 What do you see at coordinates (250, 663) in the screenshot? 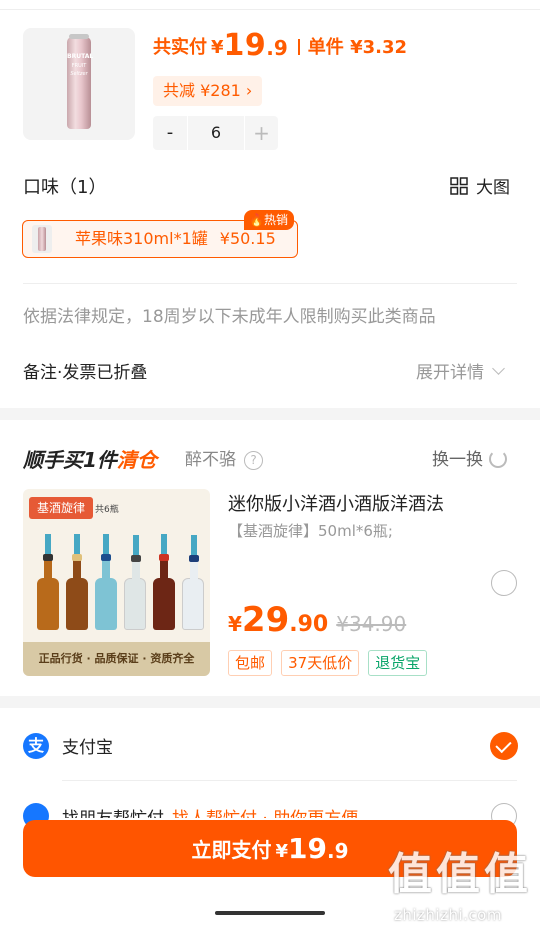
I see `badge-free-shipping: 包邮` at bounding box center [250, 663].